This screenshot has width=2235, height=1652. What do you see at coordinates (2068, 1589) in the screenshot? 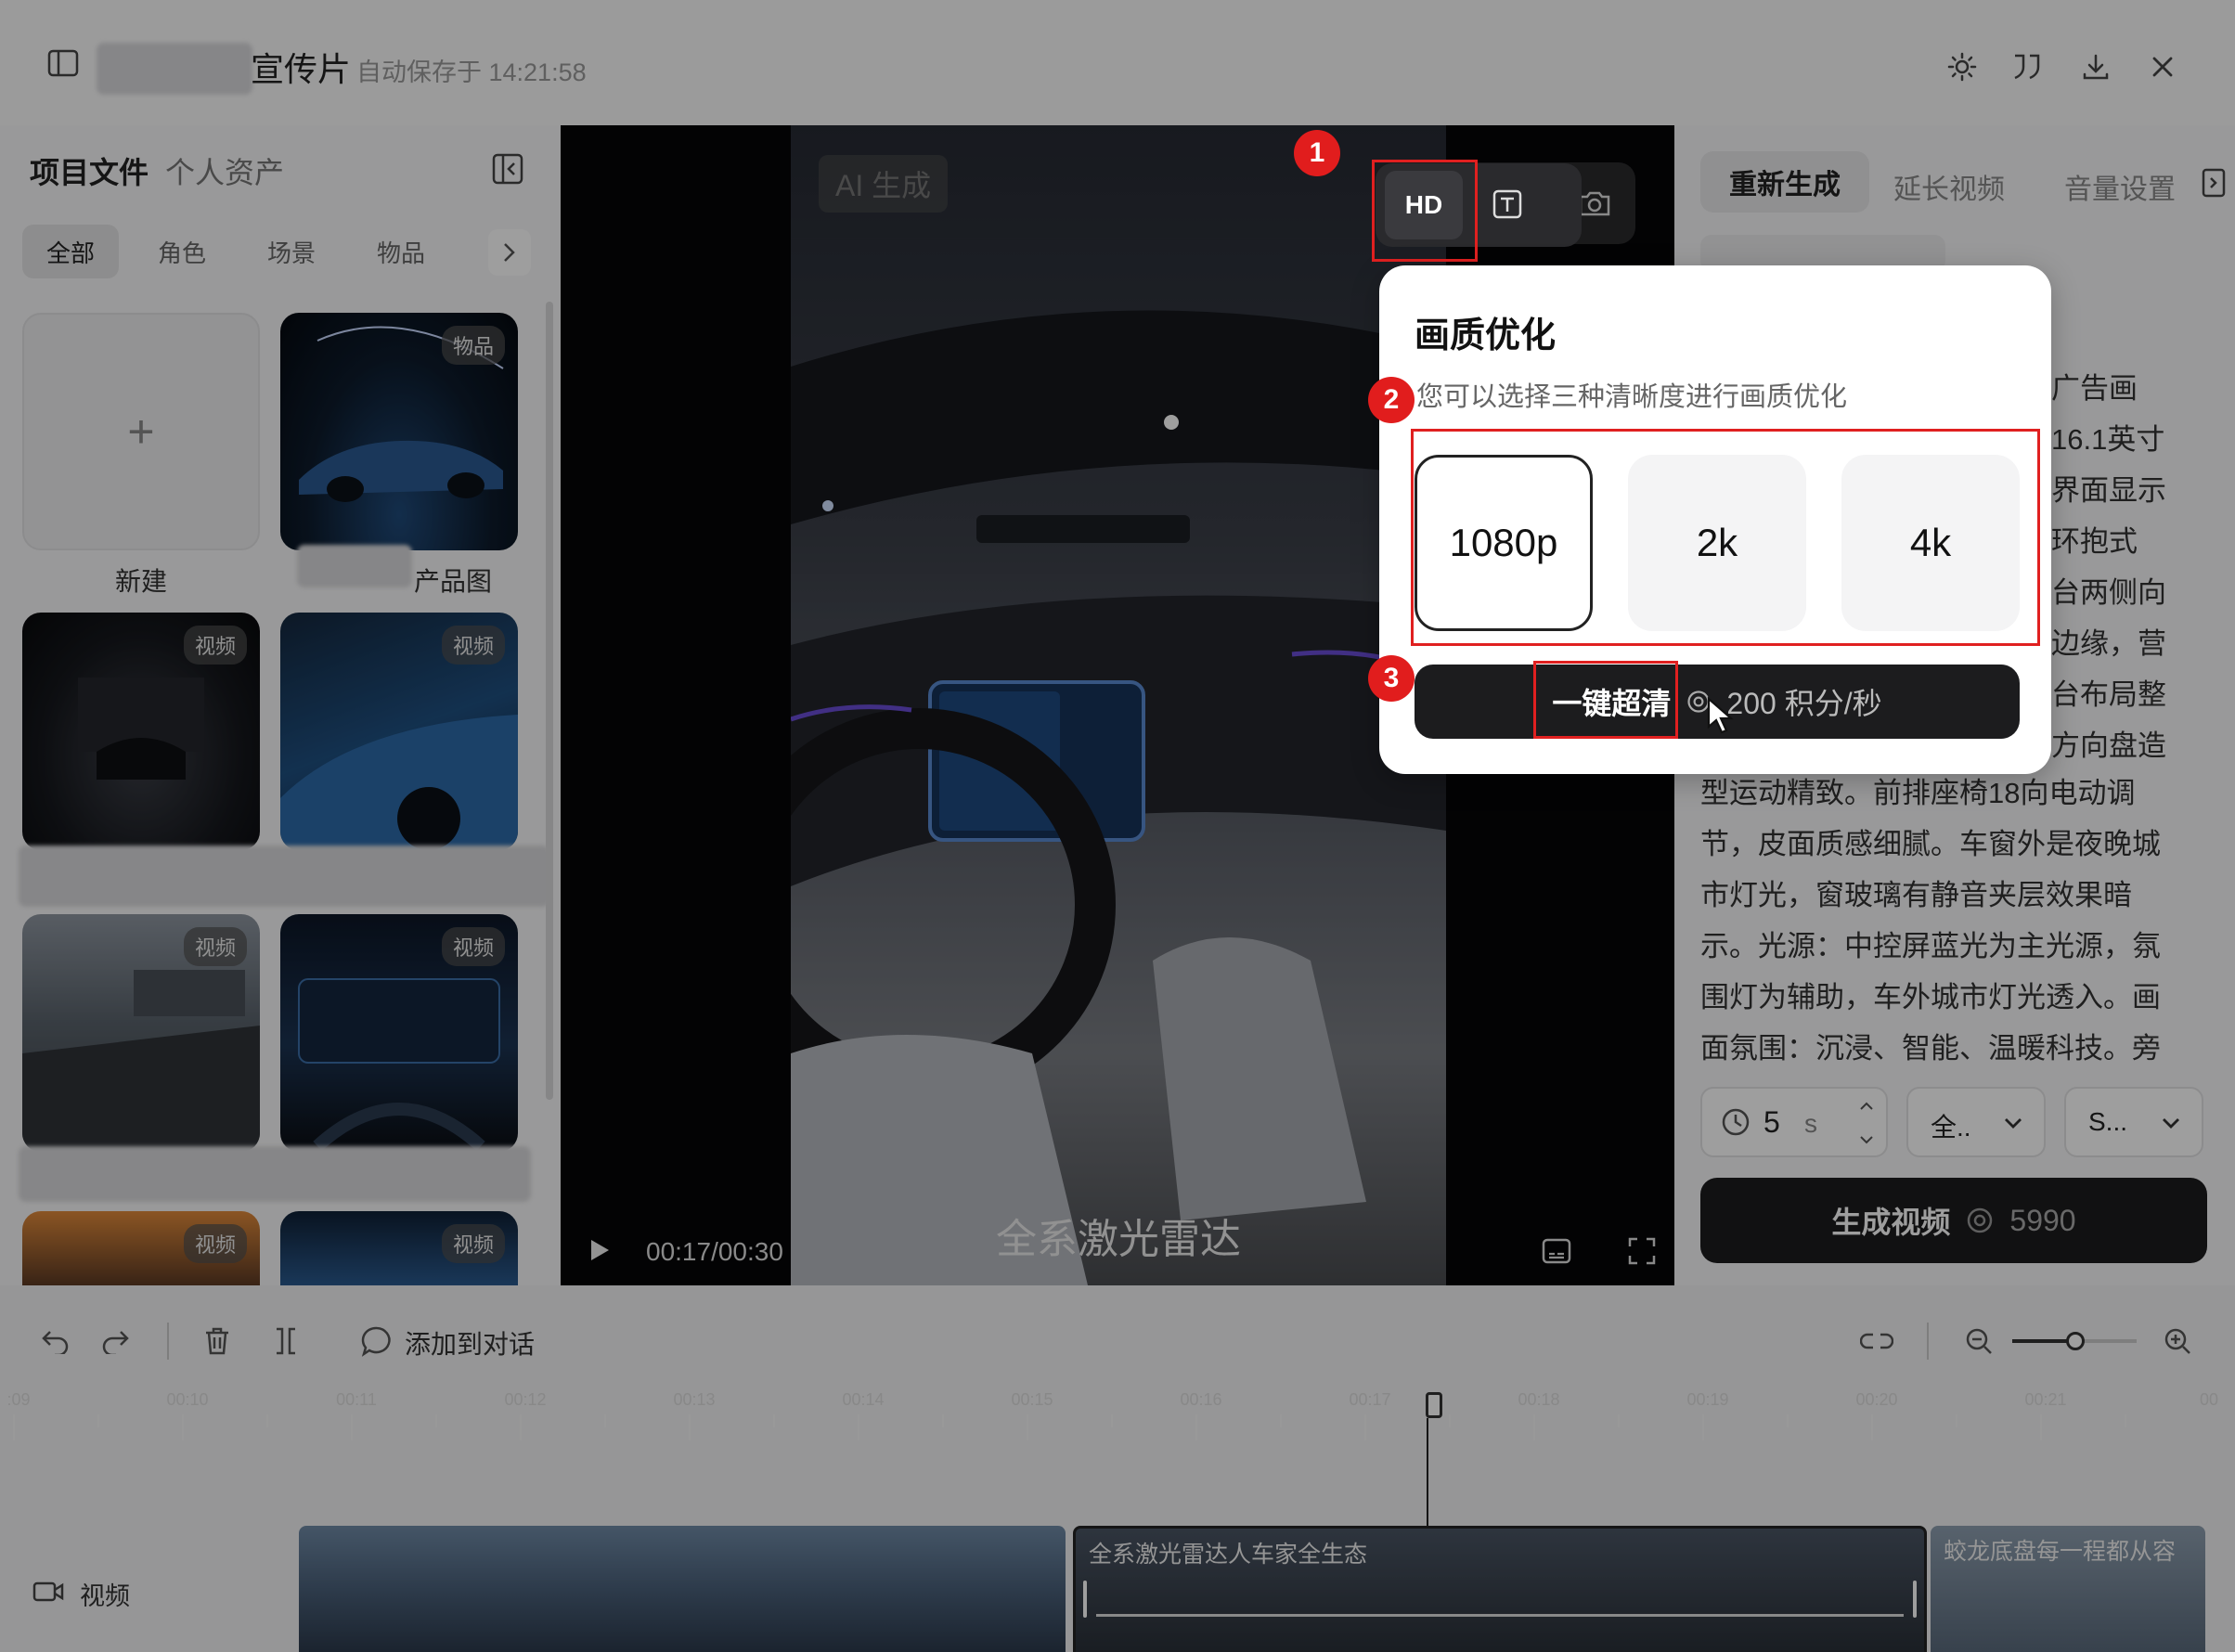
I see `timeline-clip-3: 蛟龙底盘每一程都从容` at bounding box center [2068, 1589].